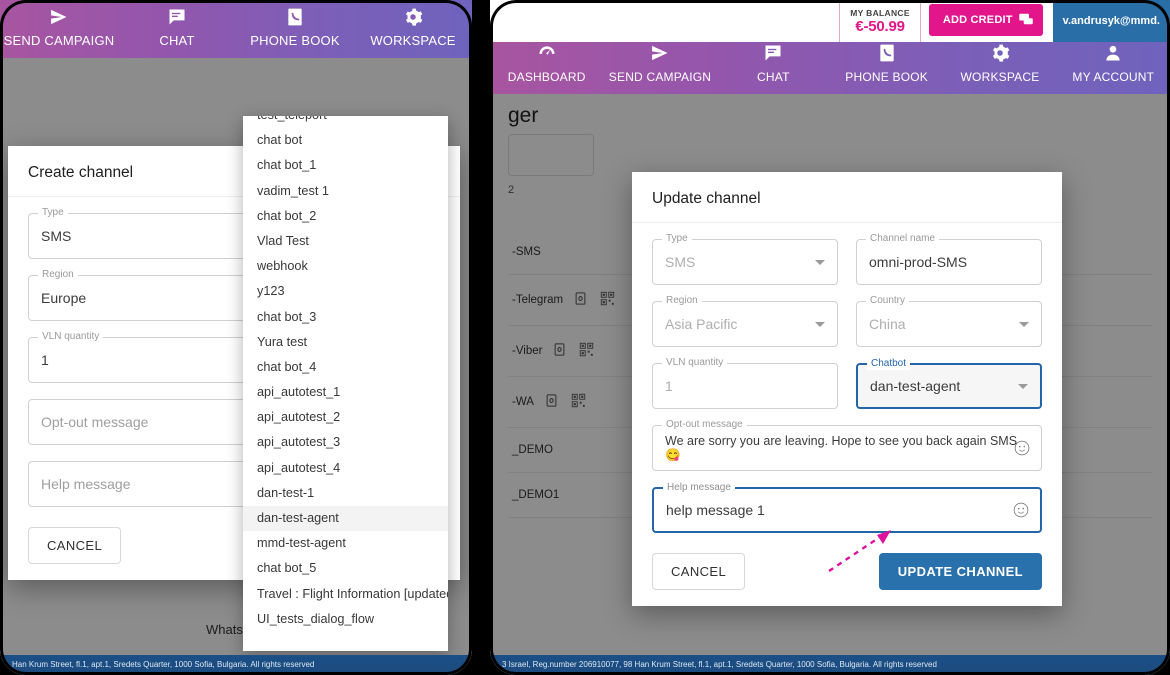  I want to click on phone-book-icon, so click(886, 53).